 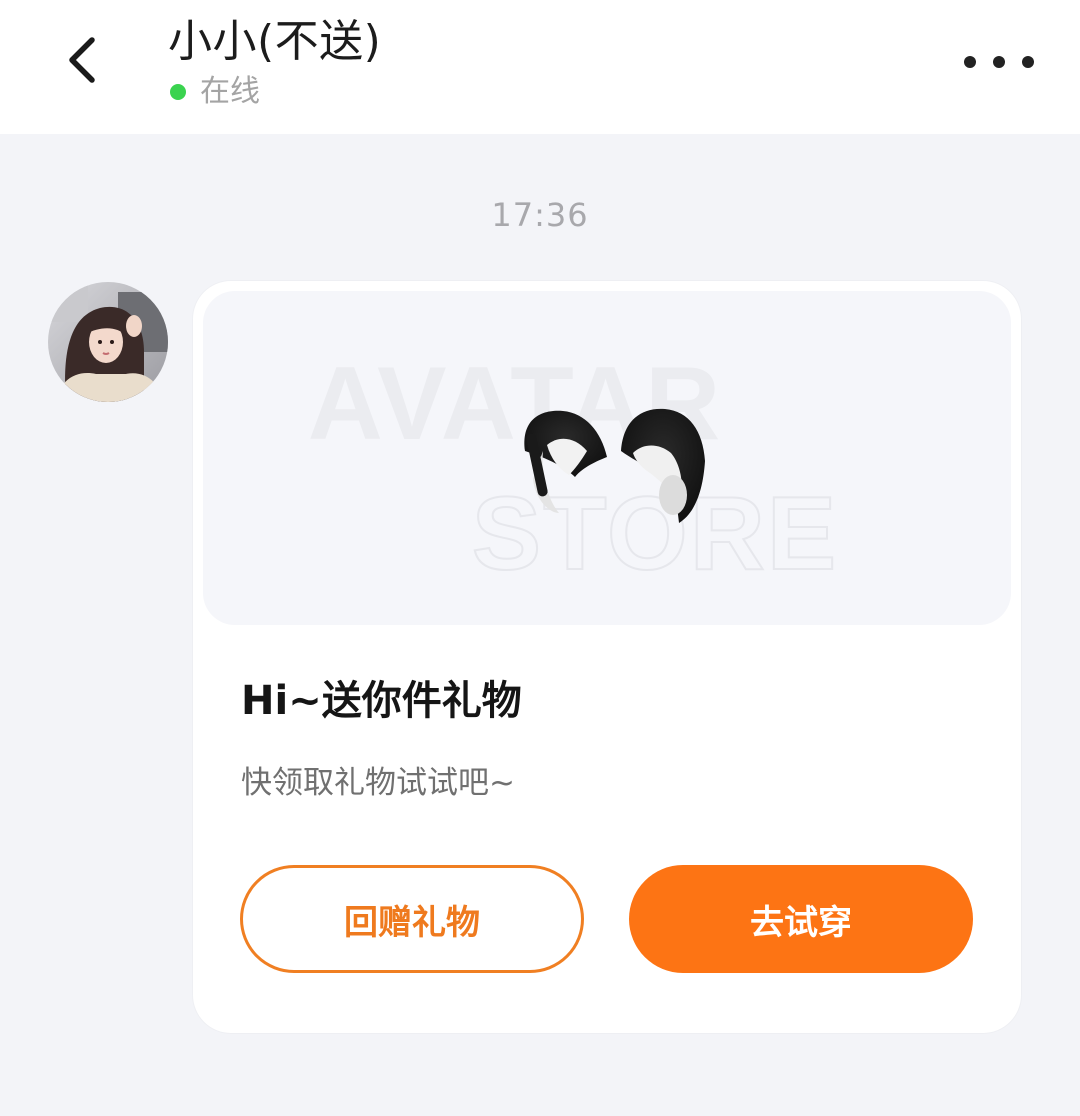 What do you see at coordinates (230, 91) in the screenshot?
I see `status-text: 在线` at bounding box center [230, 91].